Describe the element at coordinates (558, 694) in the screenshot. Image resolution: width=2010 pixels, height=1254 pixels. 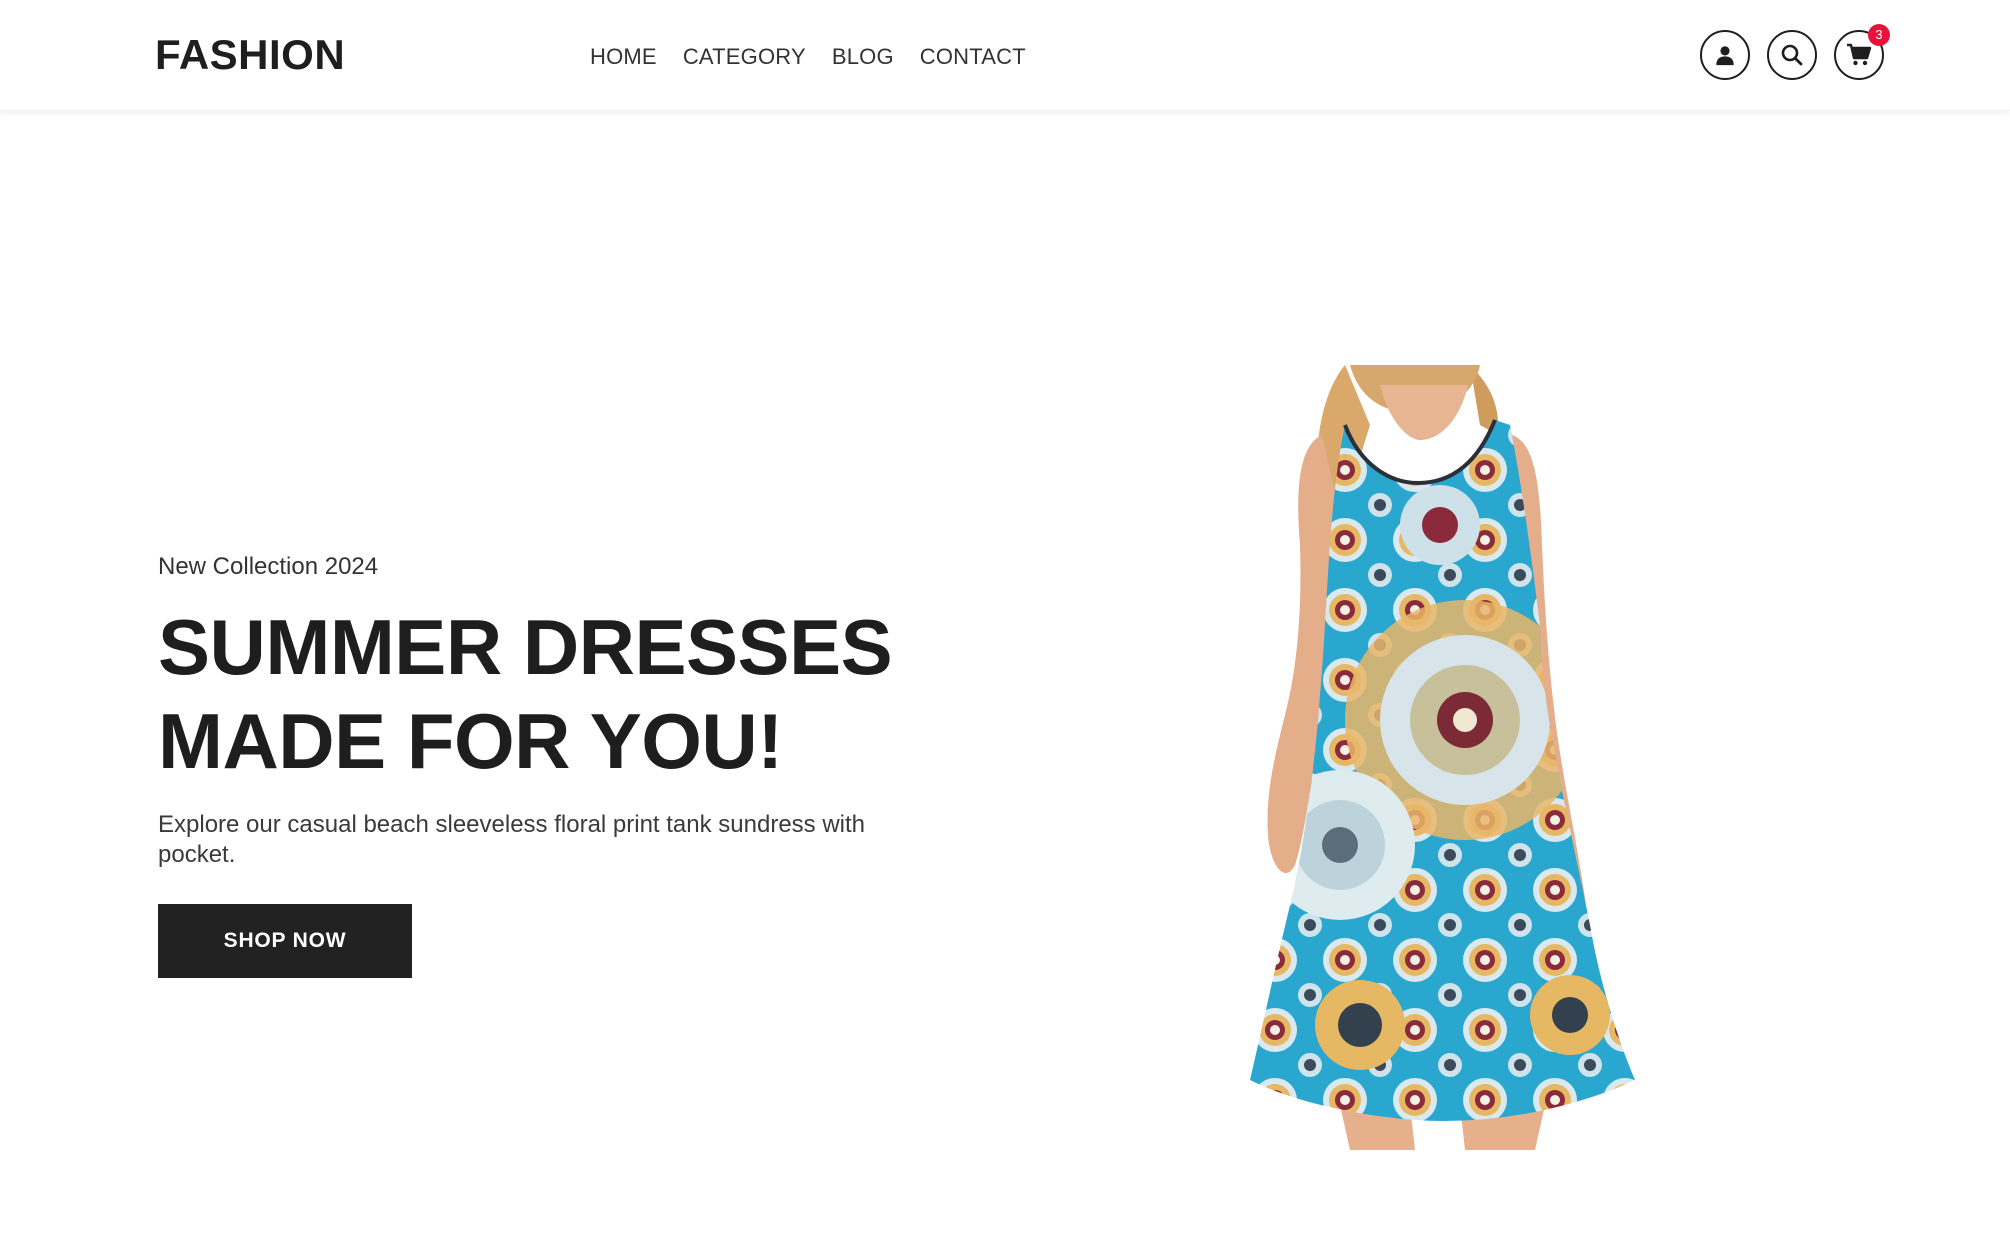
I see `hero-headline: SUMMER DRESSES MADE FOR YOU!` at that location.